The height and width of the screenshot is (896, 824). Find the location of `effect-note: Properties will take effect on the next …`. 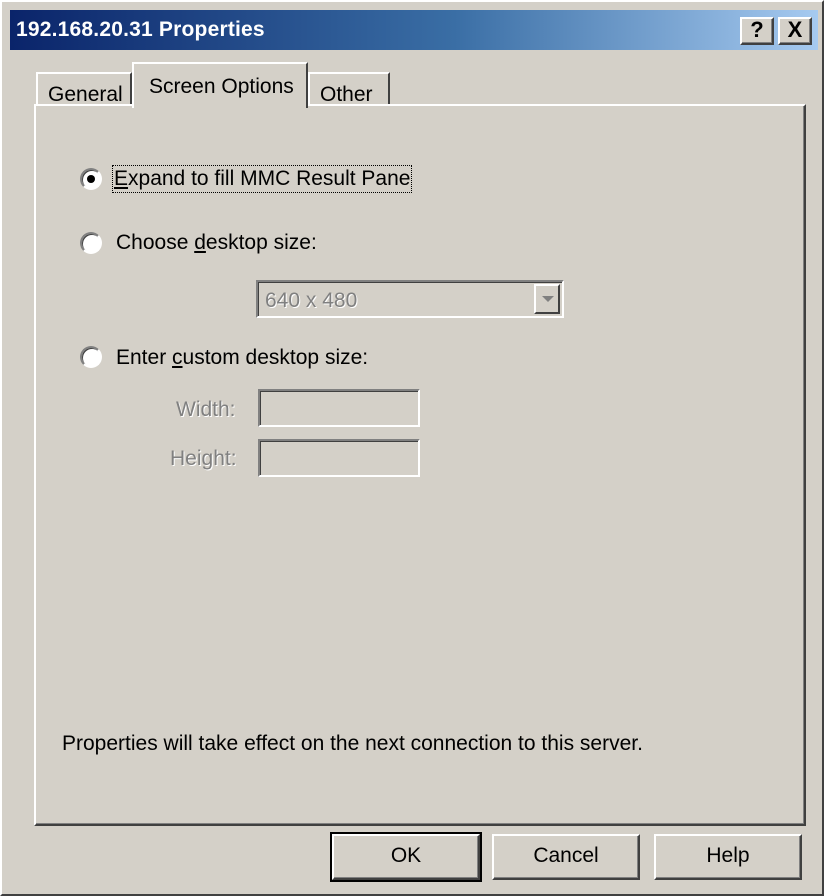

effect-note: Properties will take effect on the next … is located at coordinates (352, 743).